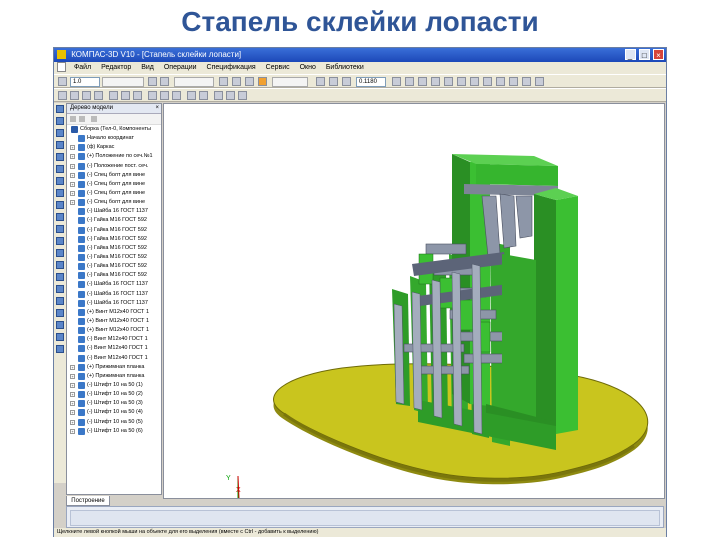 The image size is (720, 540). I want to click on coord-field, so click(194, 82).